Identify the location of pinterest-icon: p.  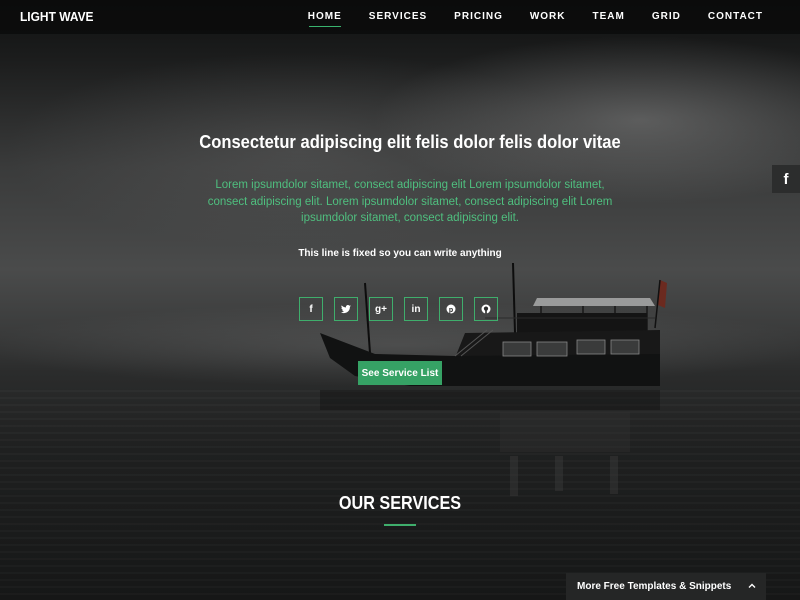
(451, 309).